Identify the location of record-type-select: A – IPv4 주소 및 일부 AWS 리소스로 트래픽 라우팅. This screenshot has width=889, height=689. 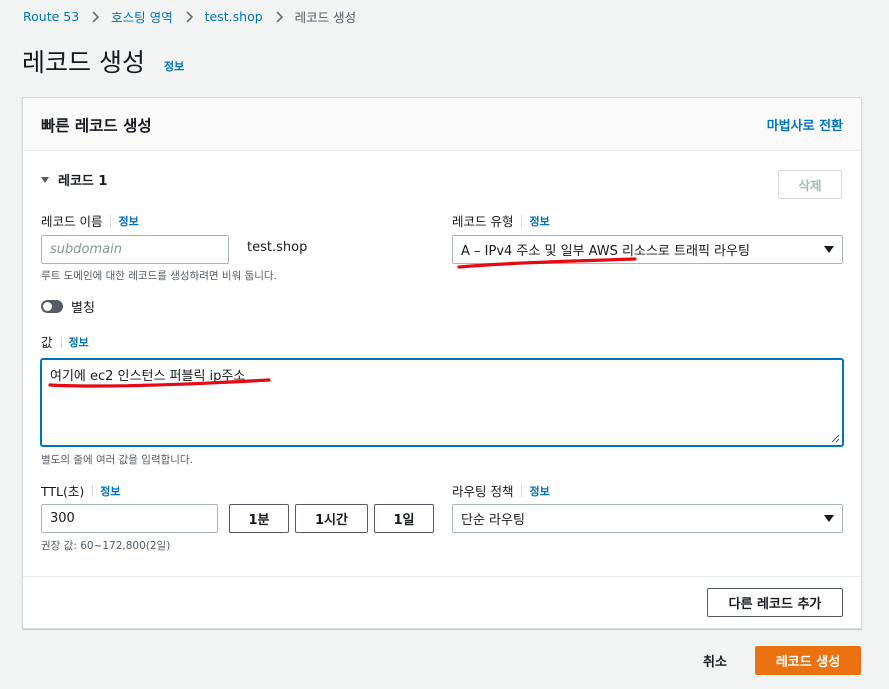
(647, 249).